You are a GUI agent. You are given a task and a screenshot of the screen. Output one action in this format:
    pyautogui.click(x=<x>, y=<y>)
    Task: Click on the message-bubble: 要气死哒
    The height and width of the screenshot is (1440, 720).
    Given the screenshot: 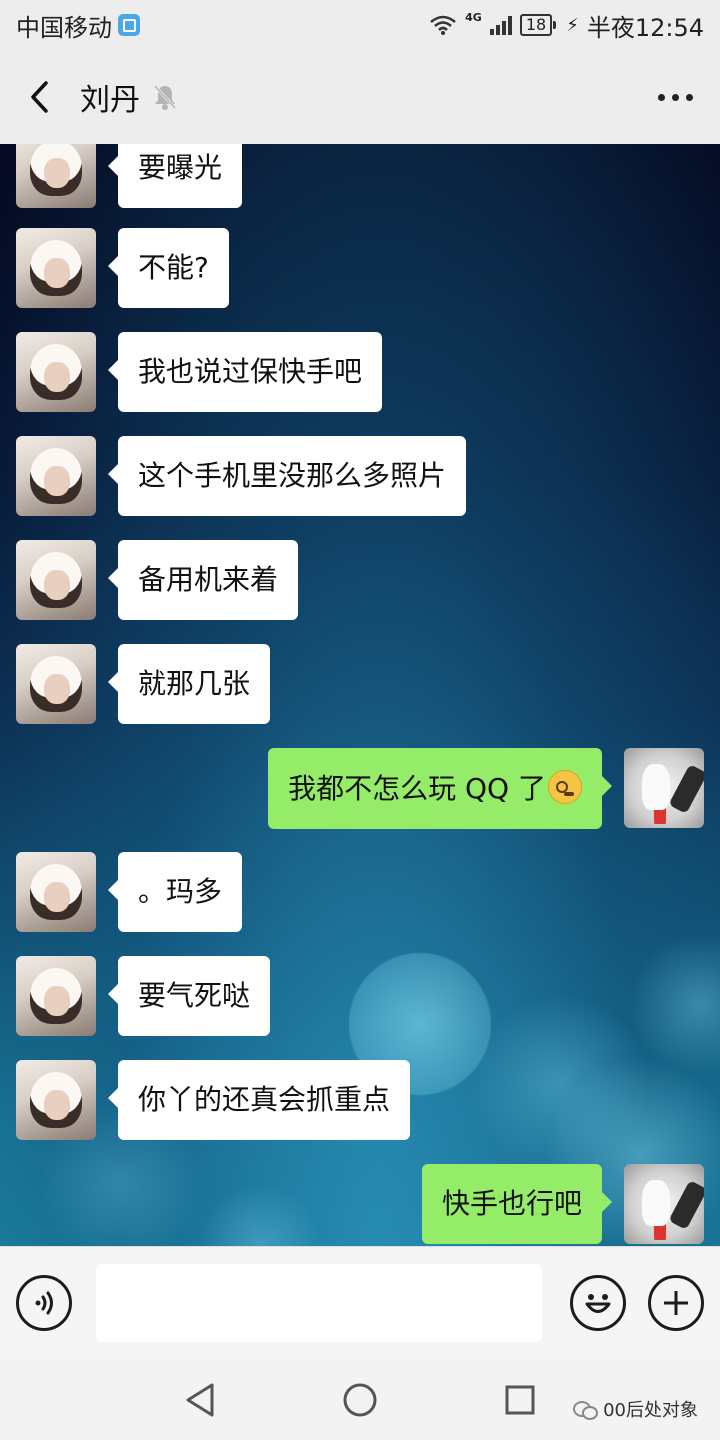 What is the action you would take?
    pyautogui.click(x=189, y=996)
    